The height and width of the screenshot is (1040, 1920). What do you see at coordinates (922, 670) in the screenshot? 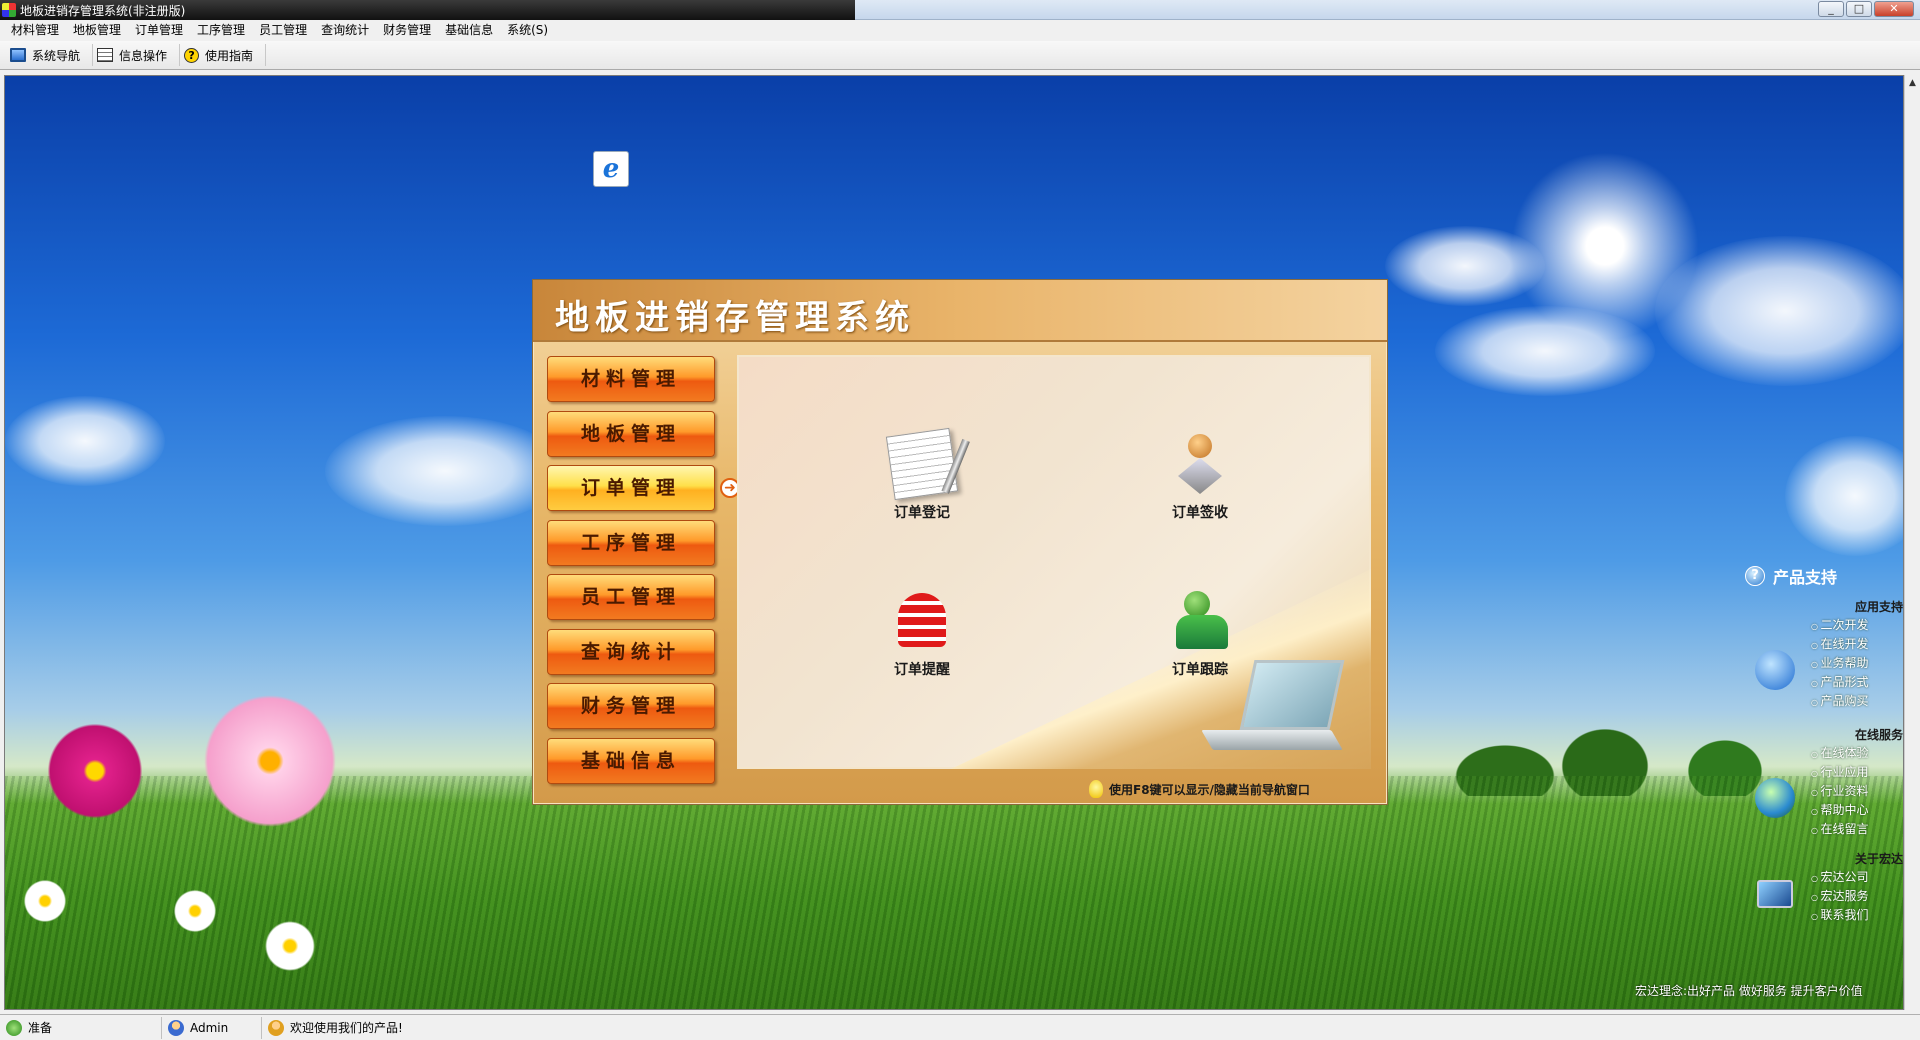
I see `func-order-reminder-label: 订单提醒` at bounding box center [922, 670].